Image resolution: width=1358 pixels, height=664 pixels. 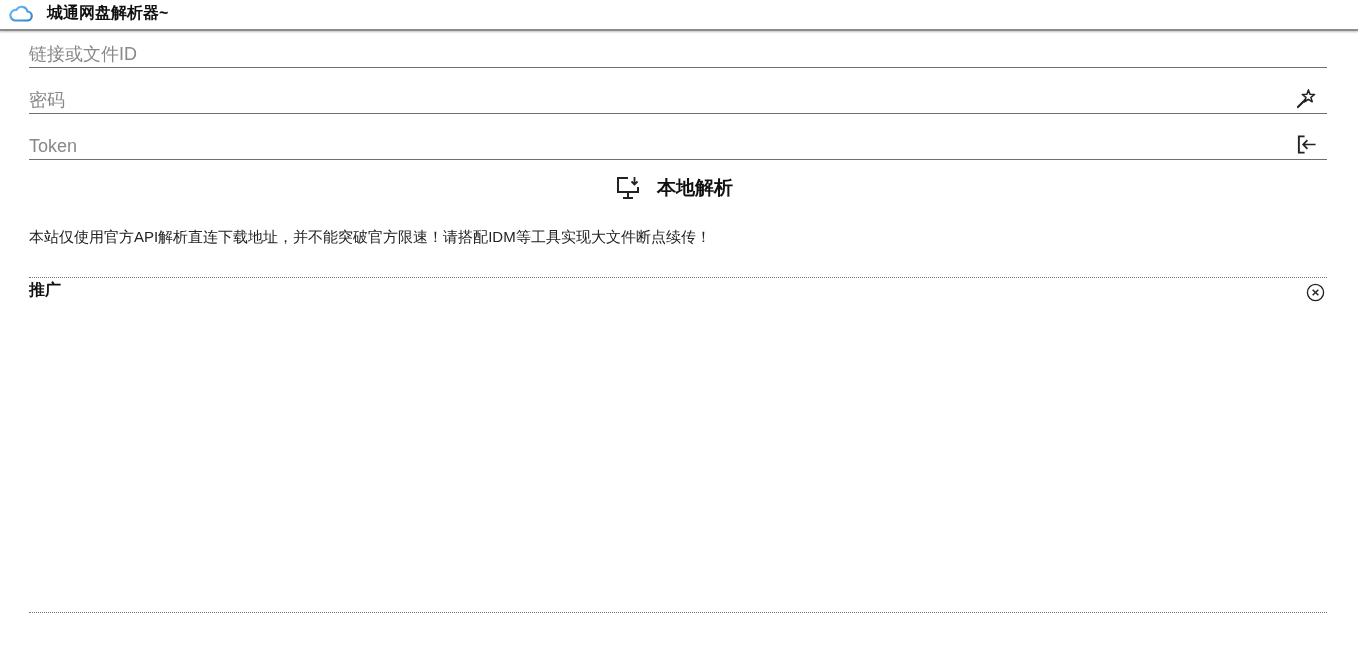 What do you see at coordinates (108, 13) in the screenshot?
I see `app-title: 城通网盘解析器~` at bounding box center [108, 13].